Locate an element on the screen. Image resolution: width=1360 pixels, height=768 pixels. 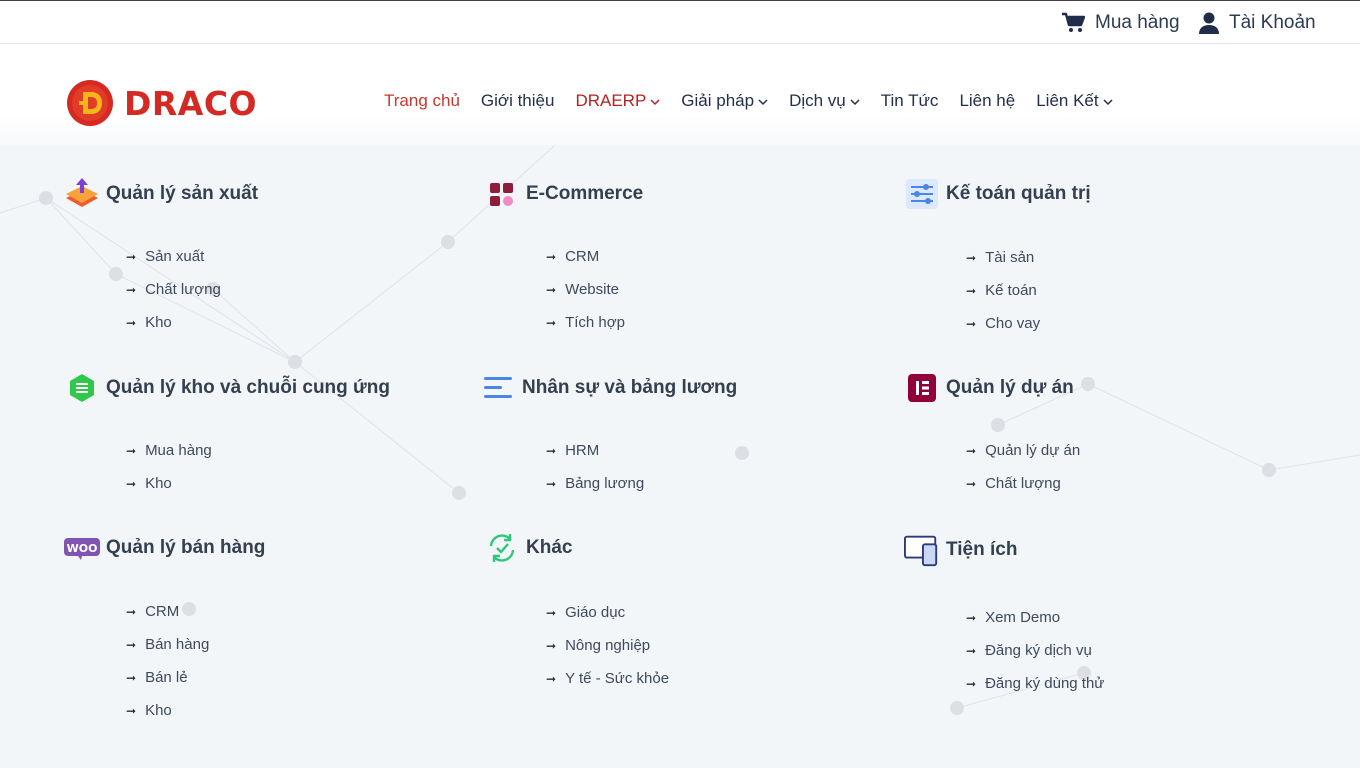
section-title: Khác is located at coordinates (549, 547).